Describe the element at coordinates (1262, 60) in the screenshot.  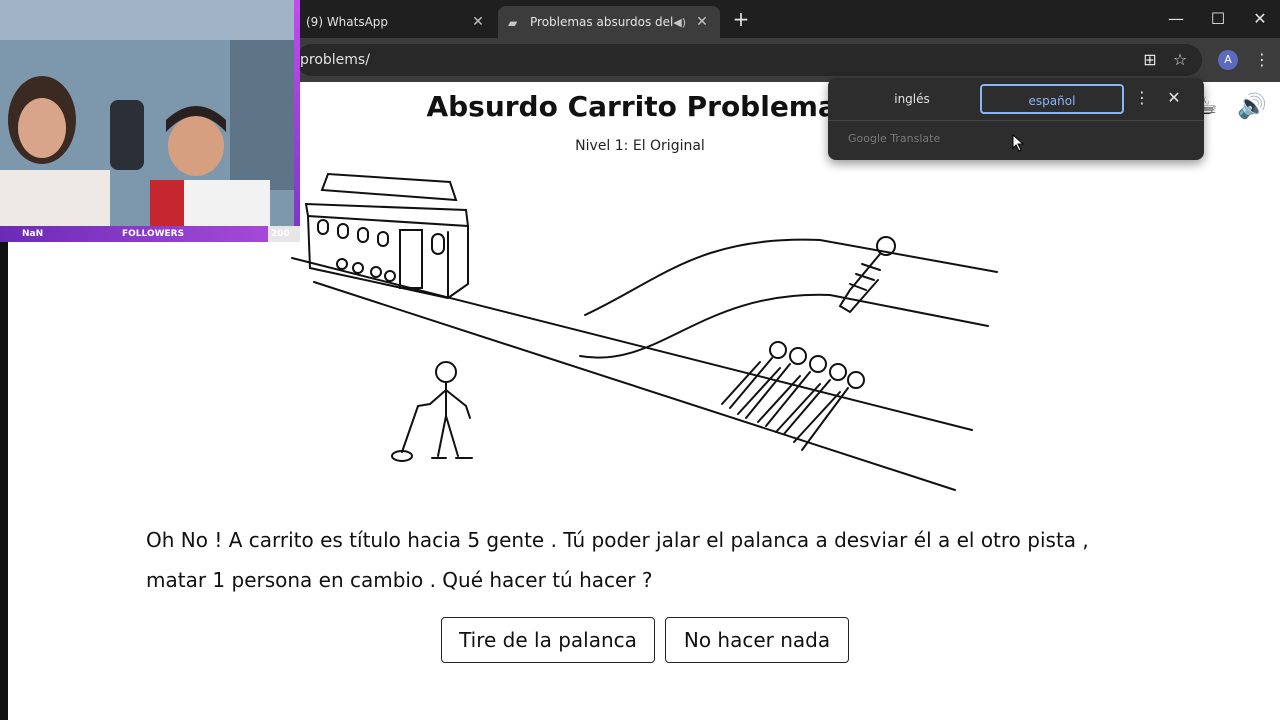
I see `menu-icon: ⋮` at that location.